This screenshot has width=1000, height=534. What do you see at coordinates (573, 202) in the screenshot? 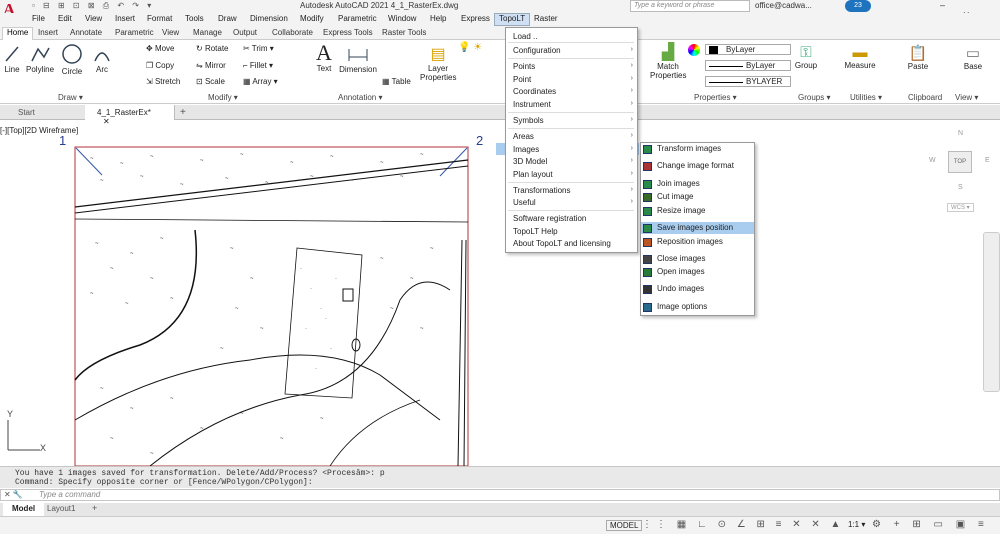
I see `topolt-menu-item-useful: Useful ›` at bounding box center [573, 202].